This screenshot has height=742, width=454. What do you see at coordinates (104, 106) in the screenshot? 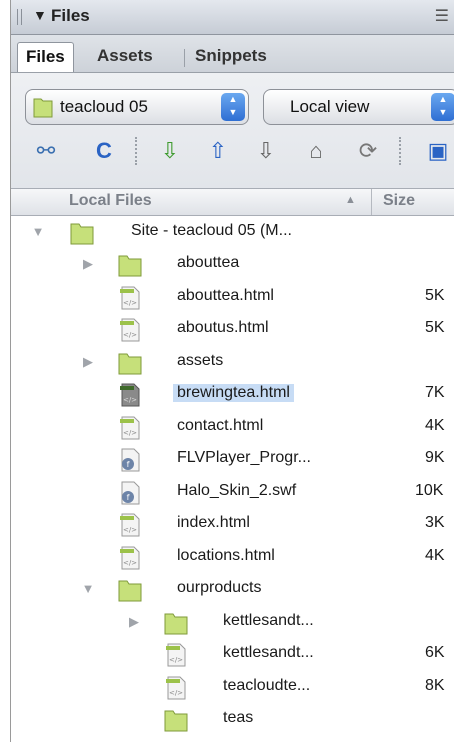
I see `site-select-value: teacloud 05` at bounding box center [104, 106].